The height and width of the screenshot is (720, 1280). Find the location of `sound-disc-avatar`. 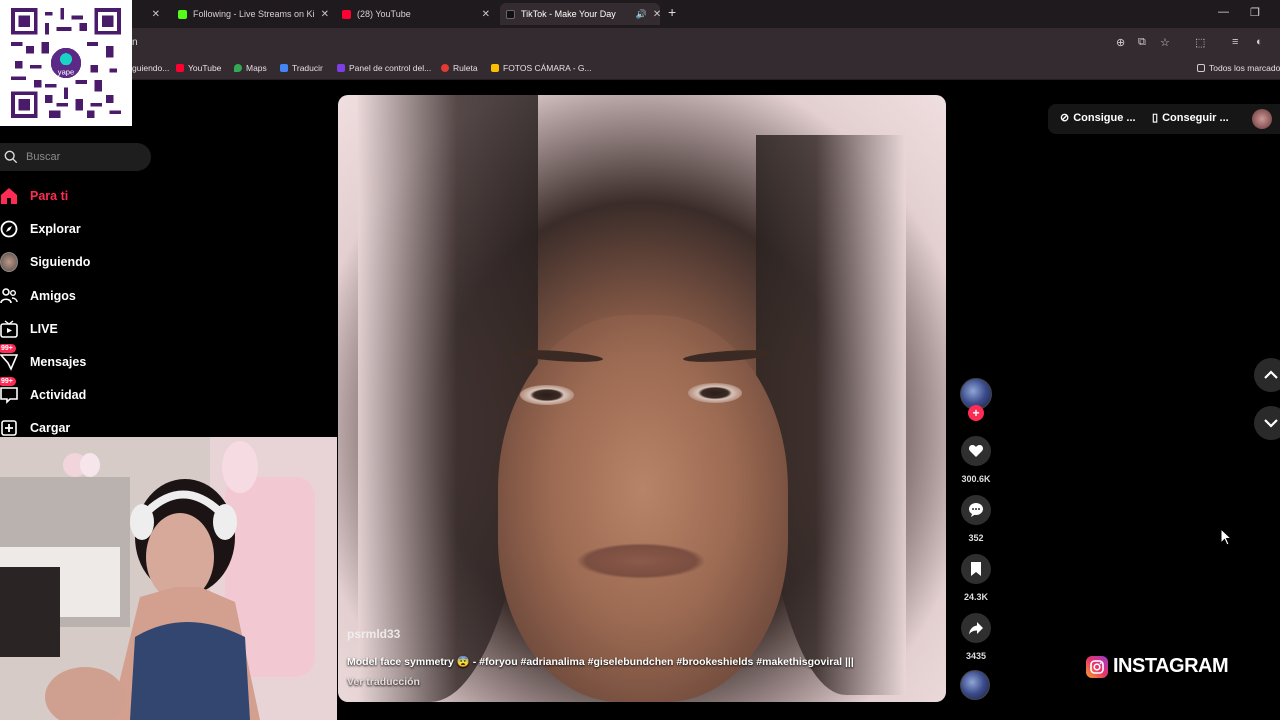

sound-disc-avatar is located at coordinates (975, 685).